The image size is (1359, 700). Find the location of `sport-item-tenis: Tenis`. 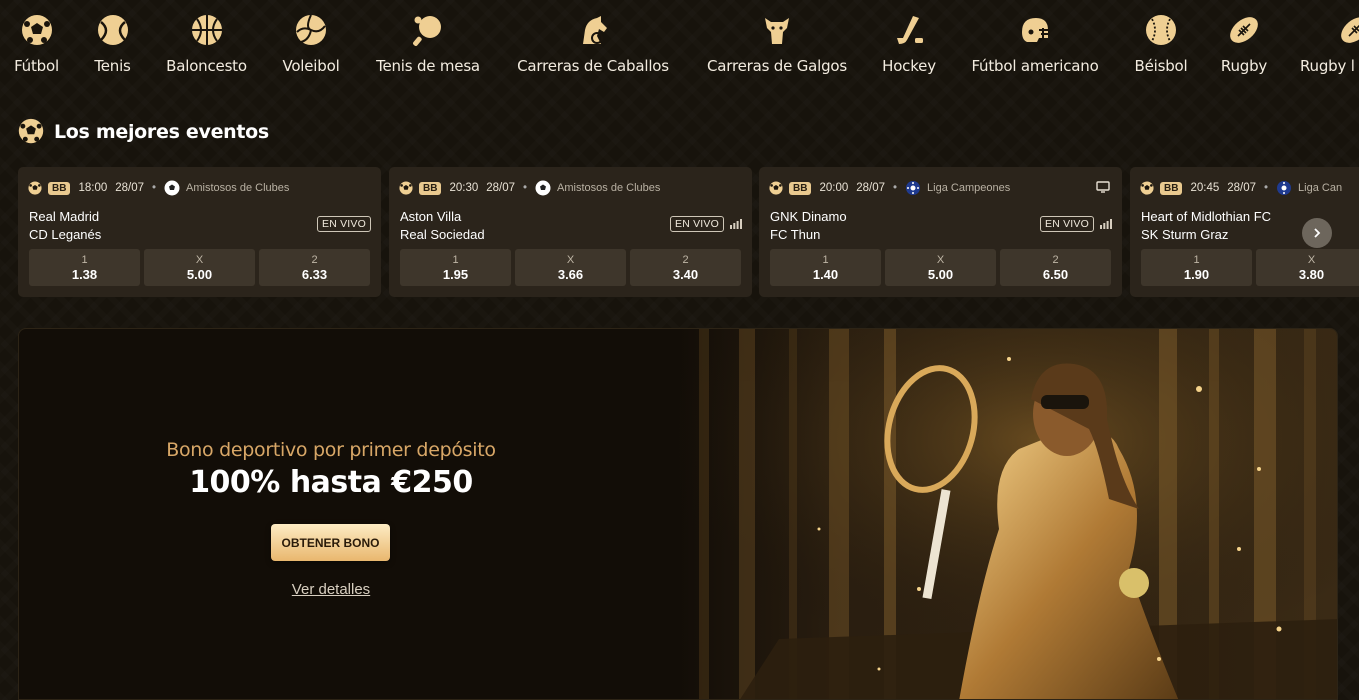

sport-item-tenis: Tenis is located at coordinates (112, 43).